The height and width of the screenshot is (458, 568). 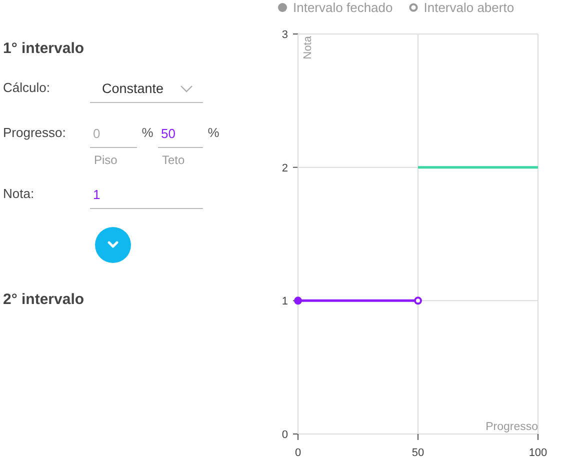 I want to click on ceiling-input: 50, so click(x=180, y=134).